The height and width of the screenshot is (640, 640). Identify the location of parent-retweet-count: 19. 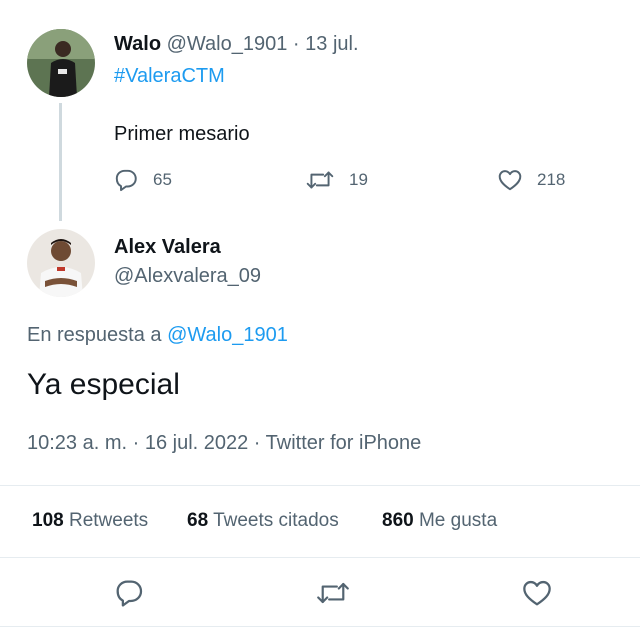
(358, 179).